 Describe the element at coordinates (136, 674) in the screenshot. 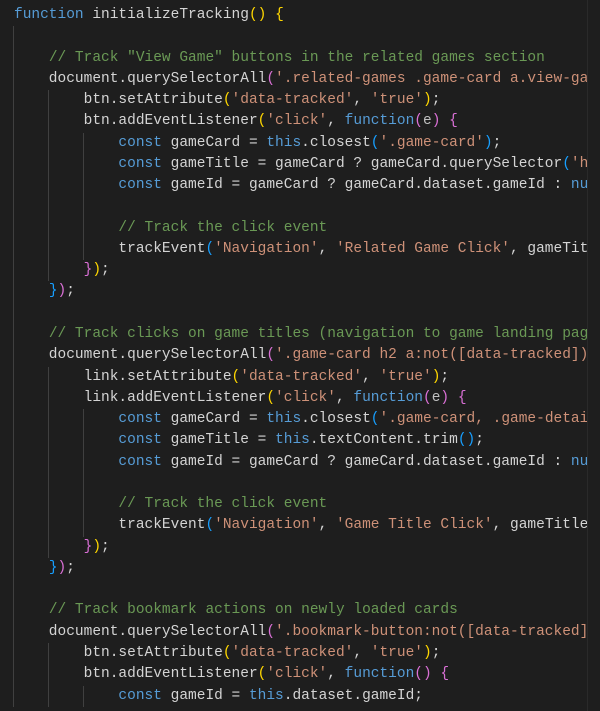

I see `code-token: btn.addEventListener` at that location.